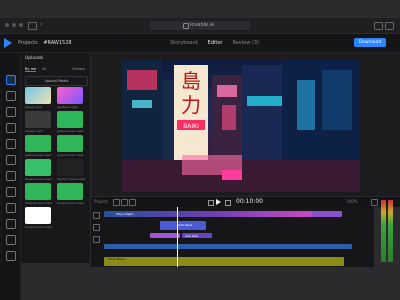 The width and height of the screenshot is (400, 300). Describe the element at coordinates (11, 112) in the screenshot. I see `text-tool-icon` at that location.